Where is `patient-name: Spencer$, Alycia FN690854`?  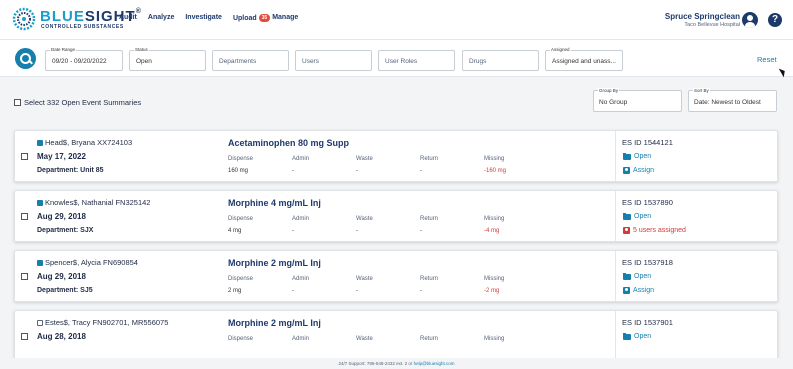 patient-name: Spencer$, Alycia FN690854 is located at coordinates (87, 262).